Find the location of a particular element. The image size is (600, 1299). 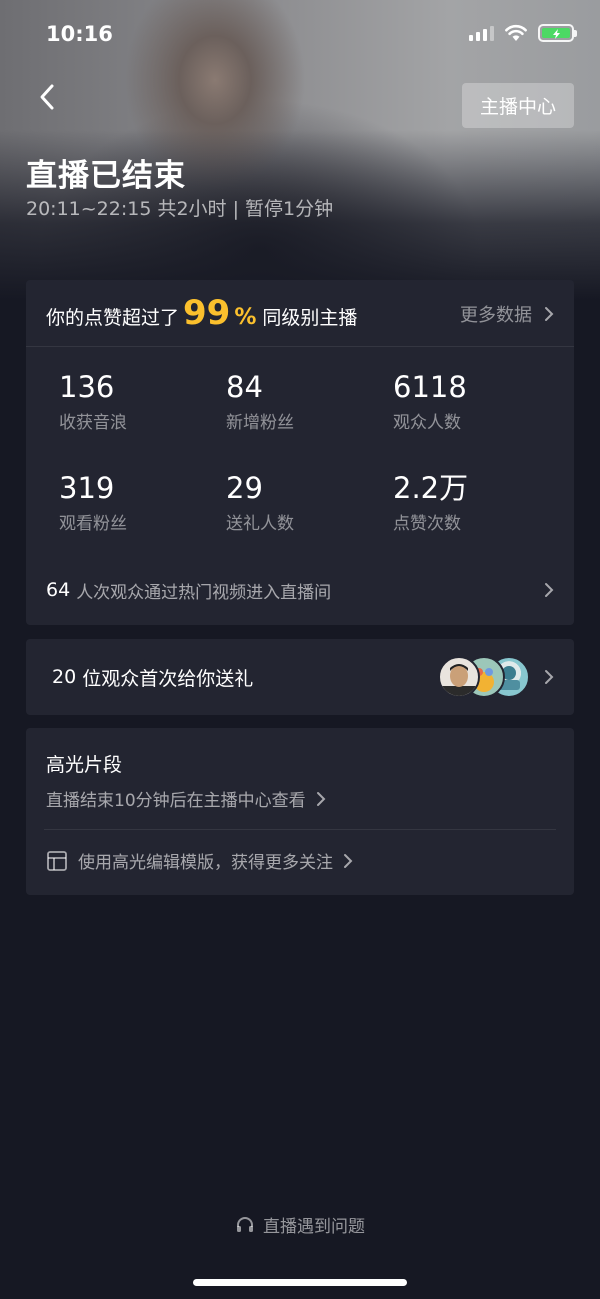

likes-percent: 99 is located at coordinates (207, 313).